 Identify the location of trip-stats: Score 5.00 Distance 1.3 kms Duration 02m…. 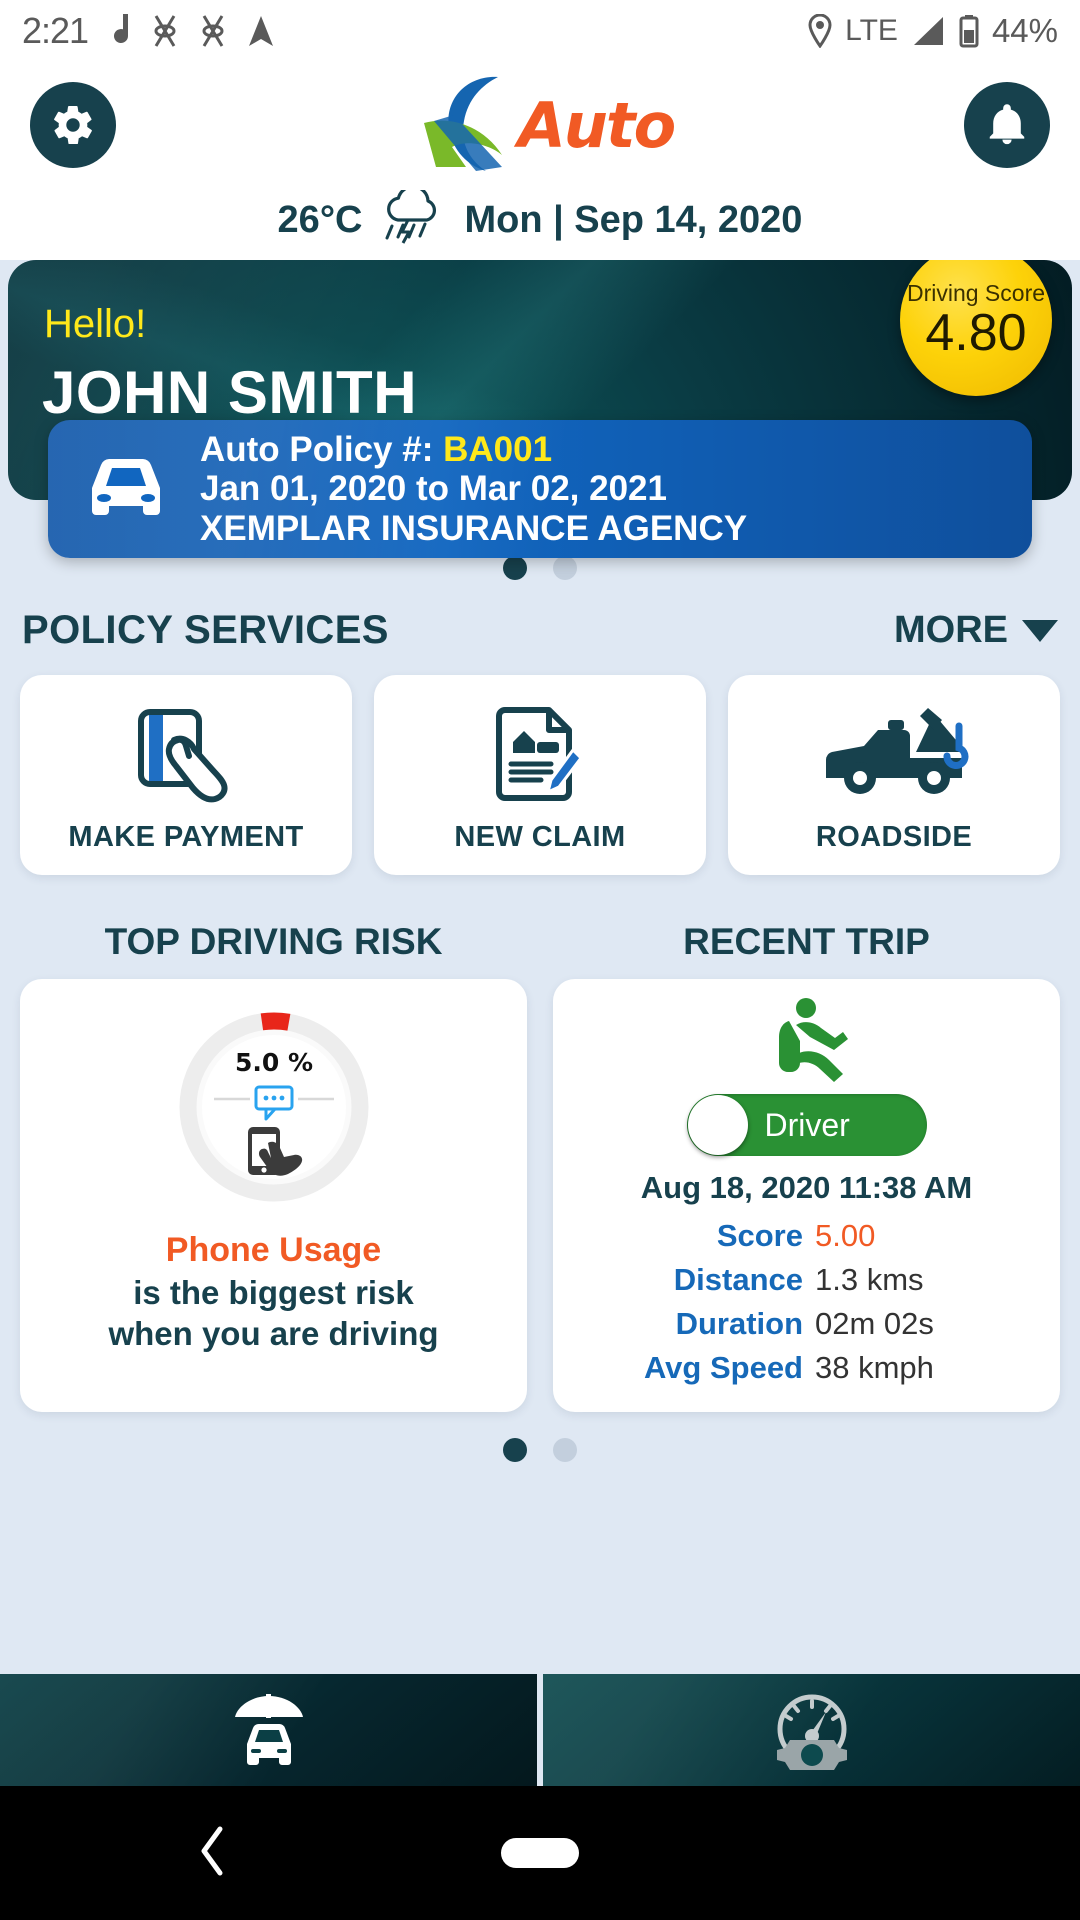
(806, 1302).